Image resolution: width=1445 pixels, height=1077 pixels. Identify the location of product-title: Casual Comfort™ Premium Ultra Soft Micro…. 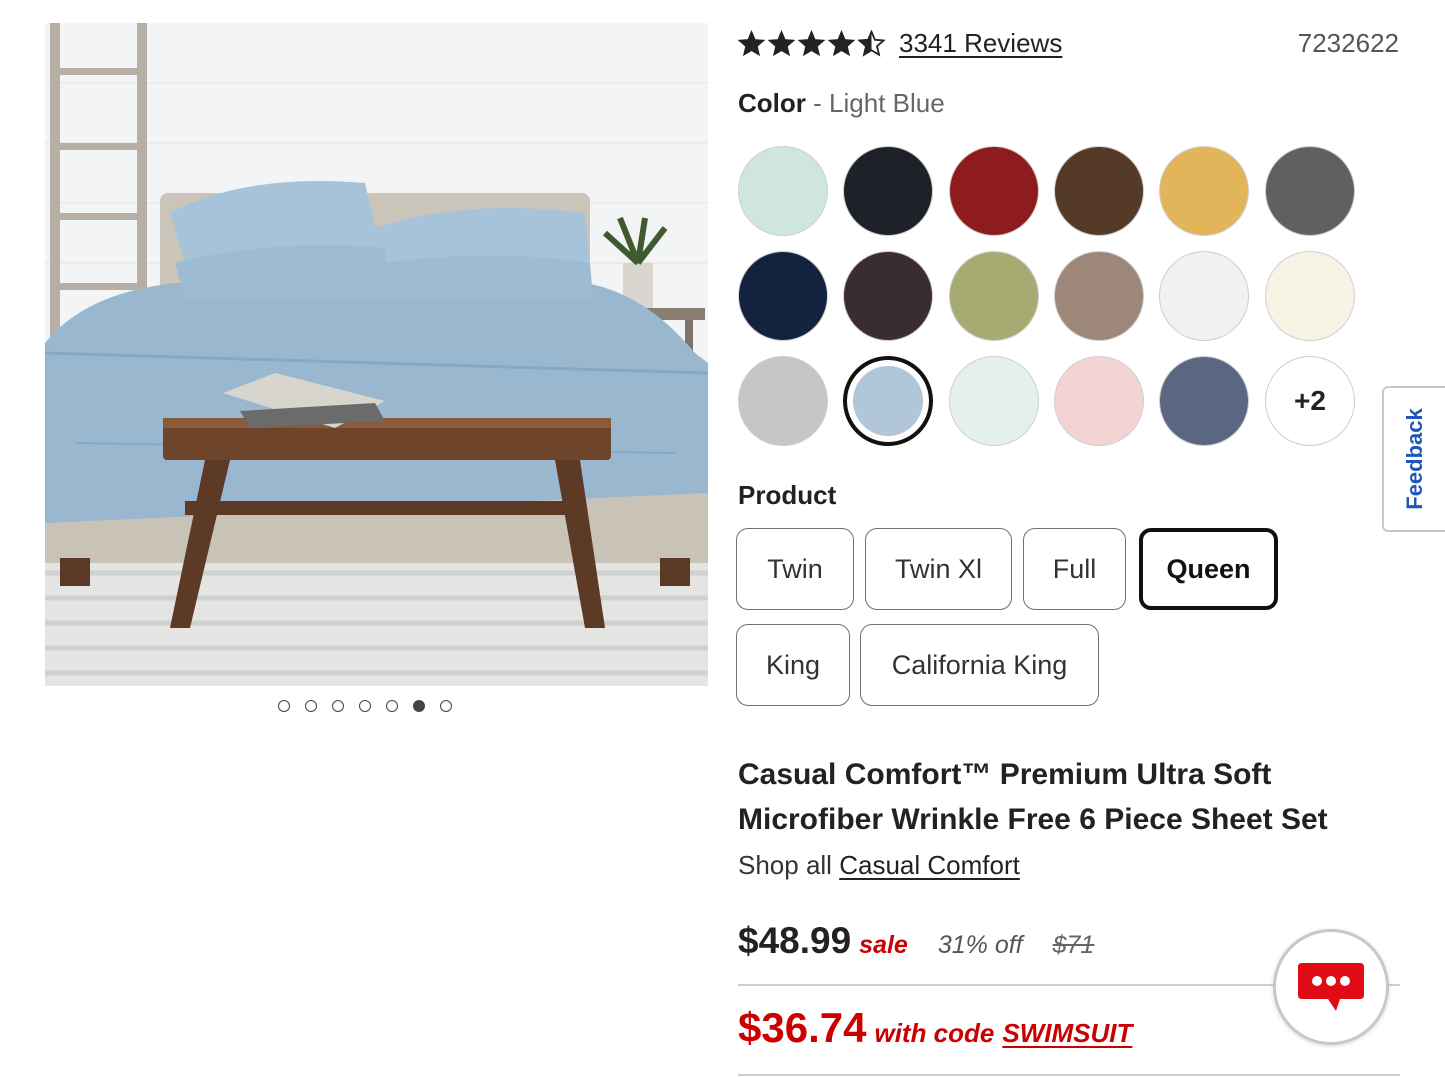
(1033, 797).